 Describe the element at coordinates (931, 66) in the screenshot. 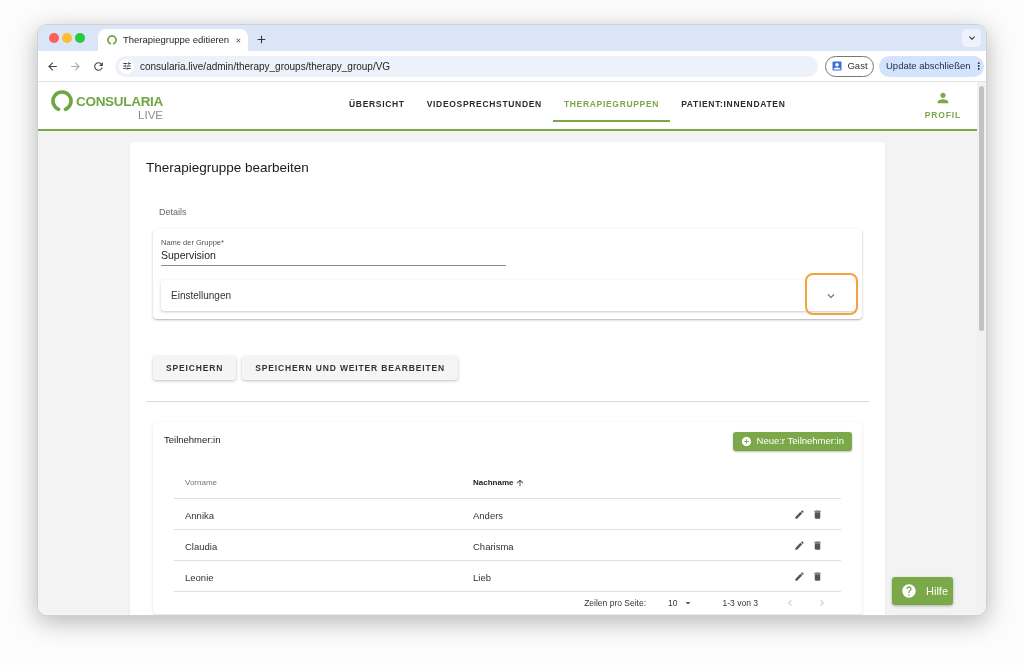

I see `update-button: Update abschließen` at that location.